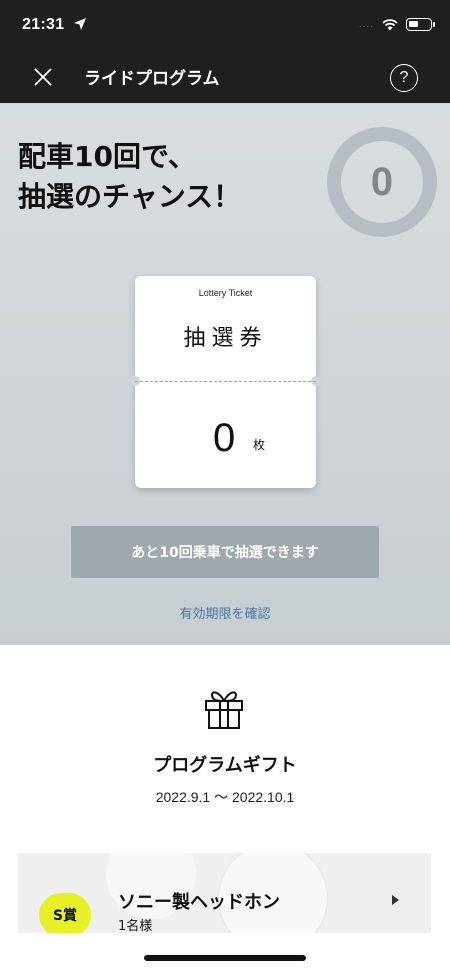  I want to click on top-bar: 21:31 .... ライドプログラム ?, so click(225, 51).